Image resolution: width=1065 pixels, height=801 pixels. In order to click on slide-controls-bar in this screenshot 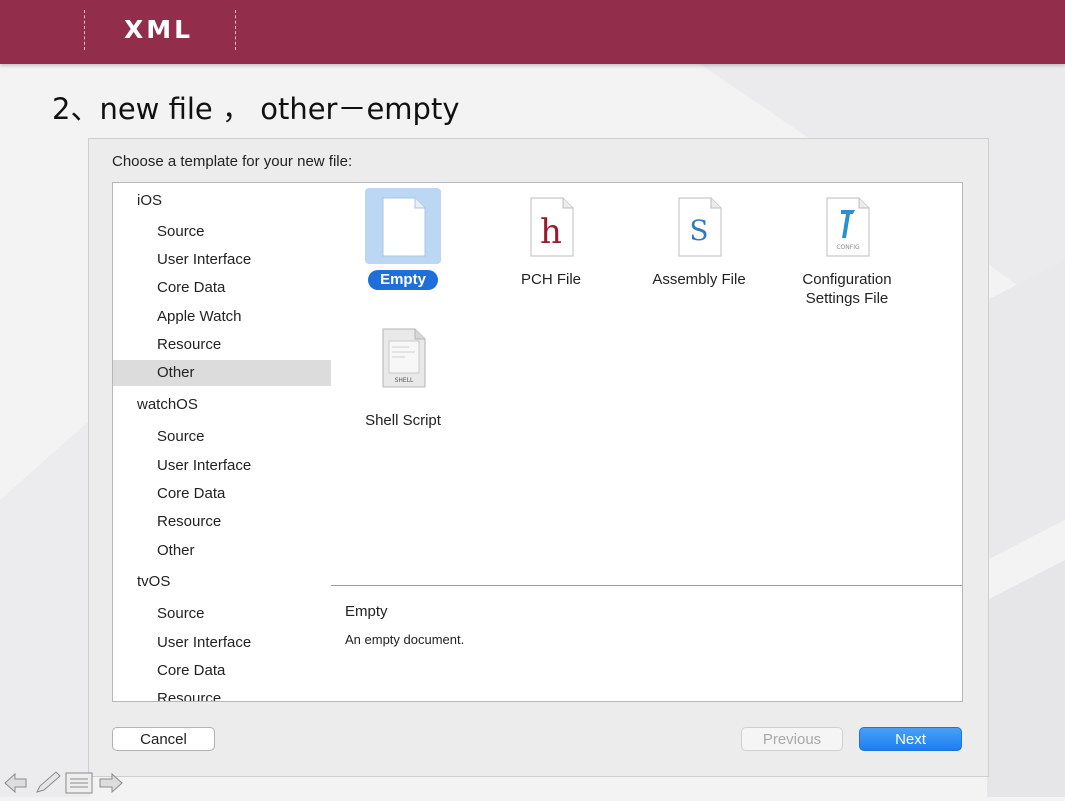, I will do `click(63, 782)`.